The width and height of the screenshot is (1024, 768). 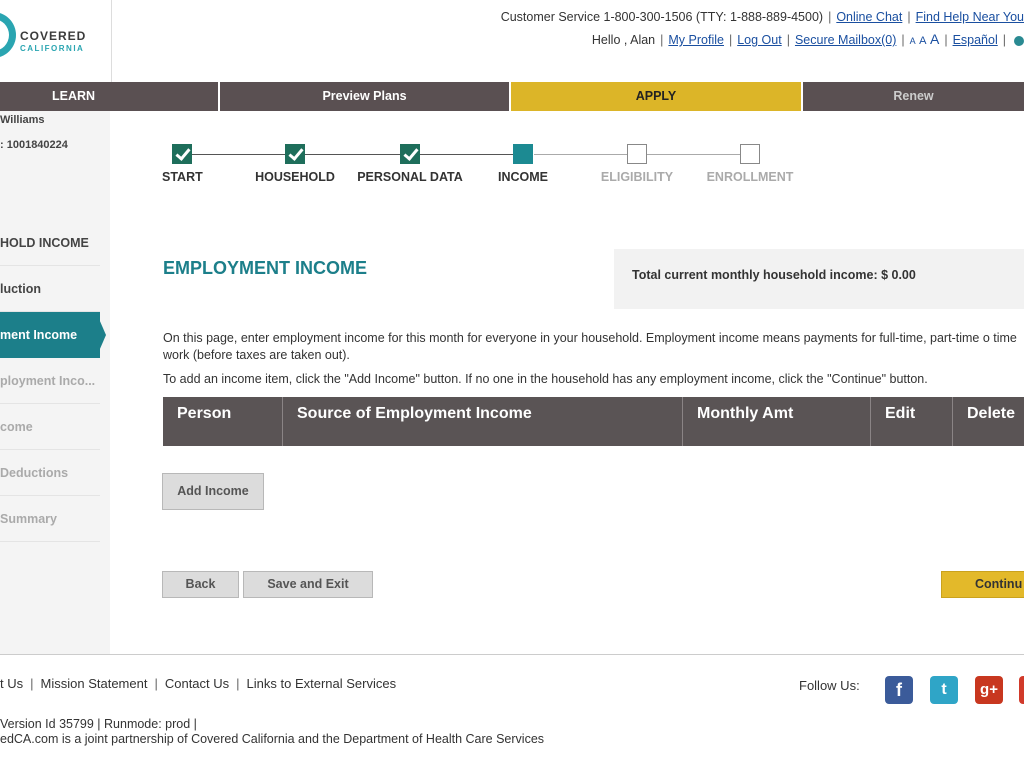 I want to click on add-income-button: Add Income, so click(x=213, y=491).